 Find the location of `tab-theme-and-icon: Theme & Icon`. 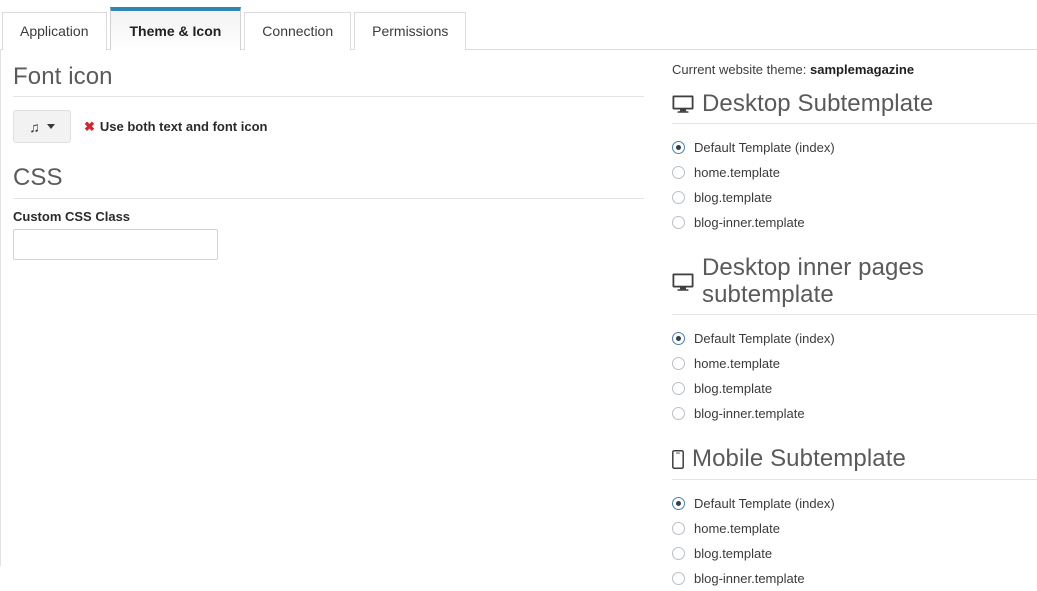

tab-theme-and-icon: Theme & Icon is located at coordinates (175, 29).